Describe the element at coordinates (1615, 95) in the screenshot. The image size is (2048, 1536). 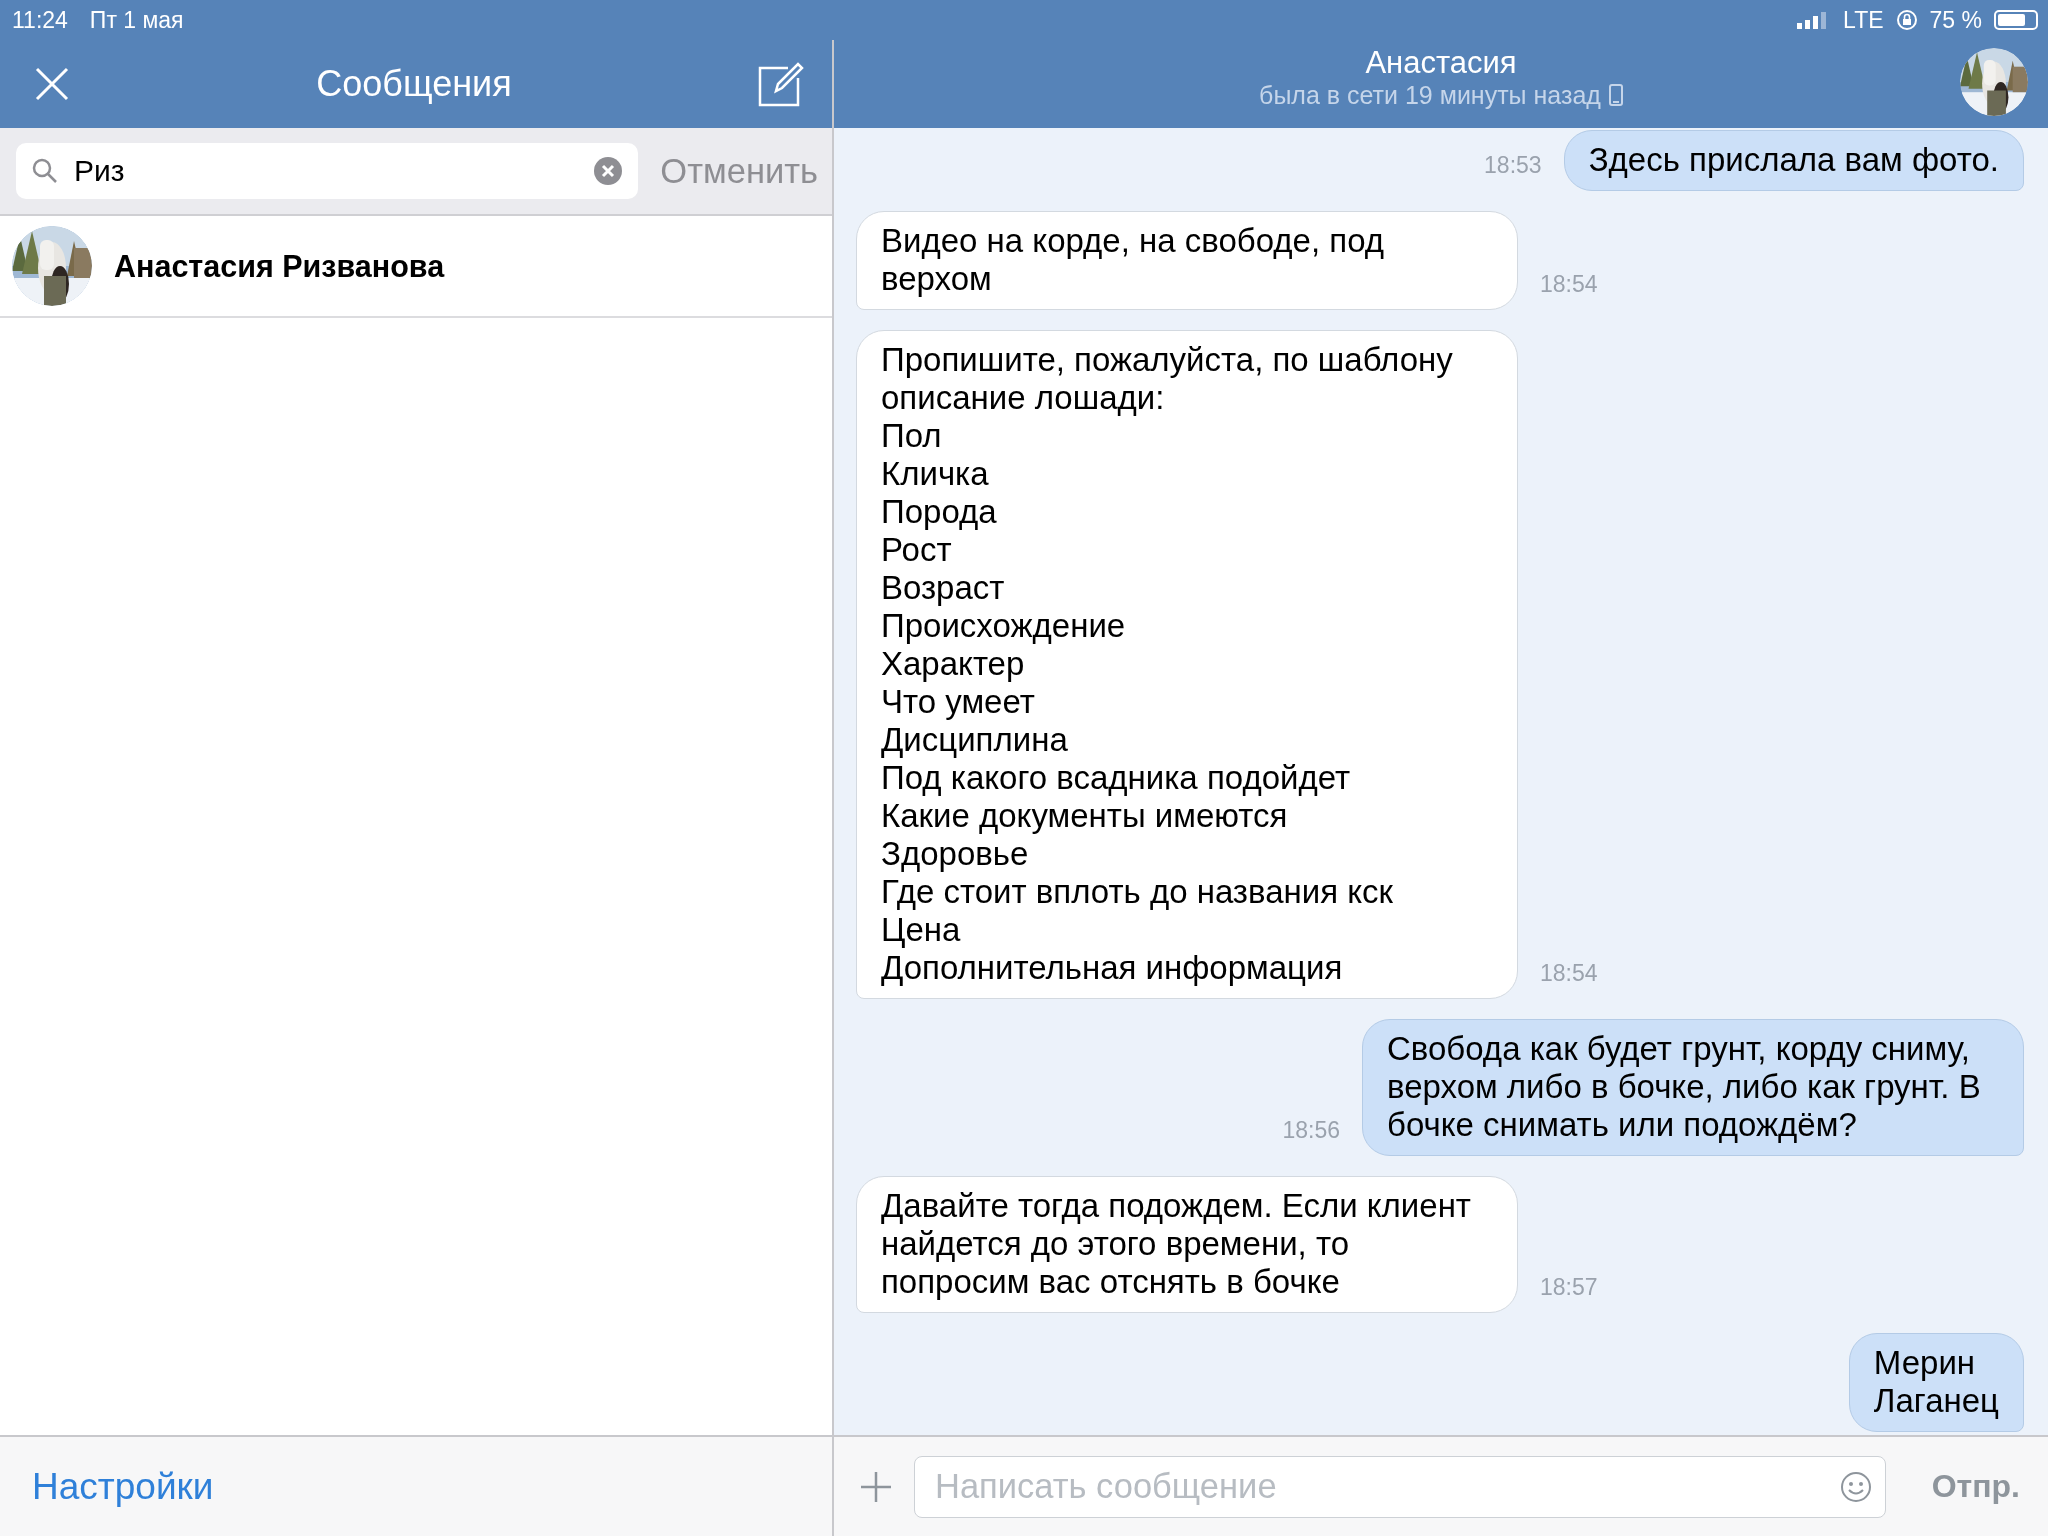
I see `phone-icon` at that location.